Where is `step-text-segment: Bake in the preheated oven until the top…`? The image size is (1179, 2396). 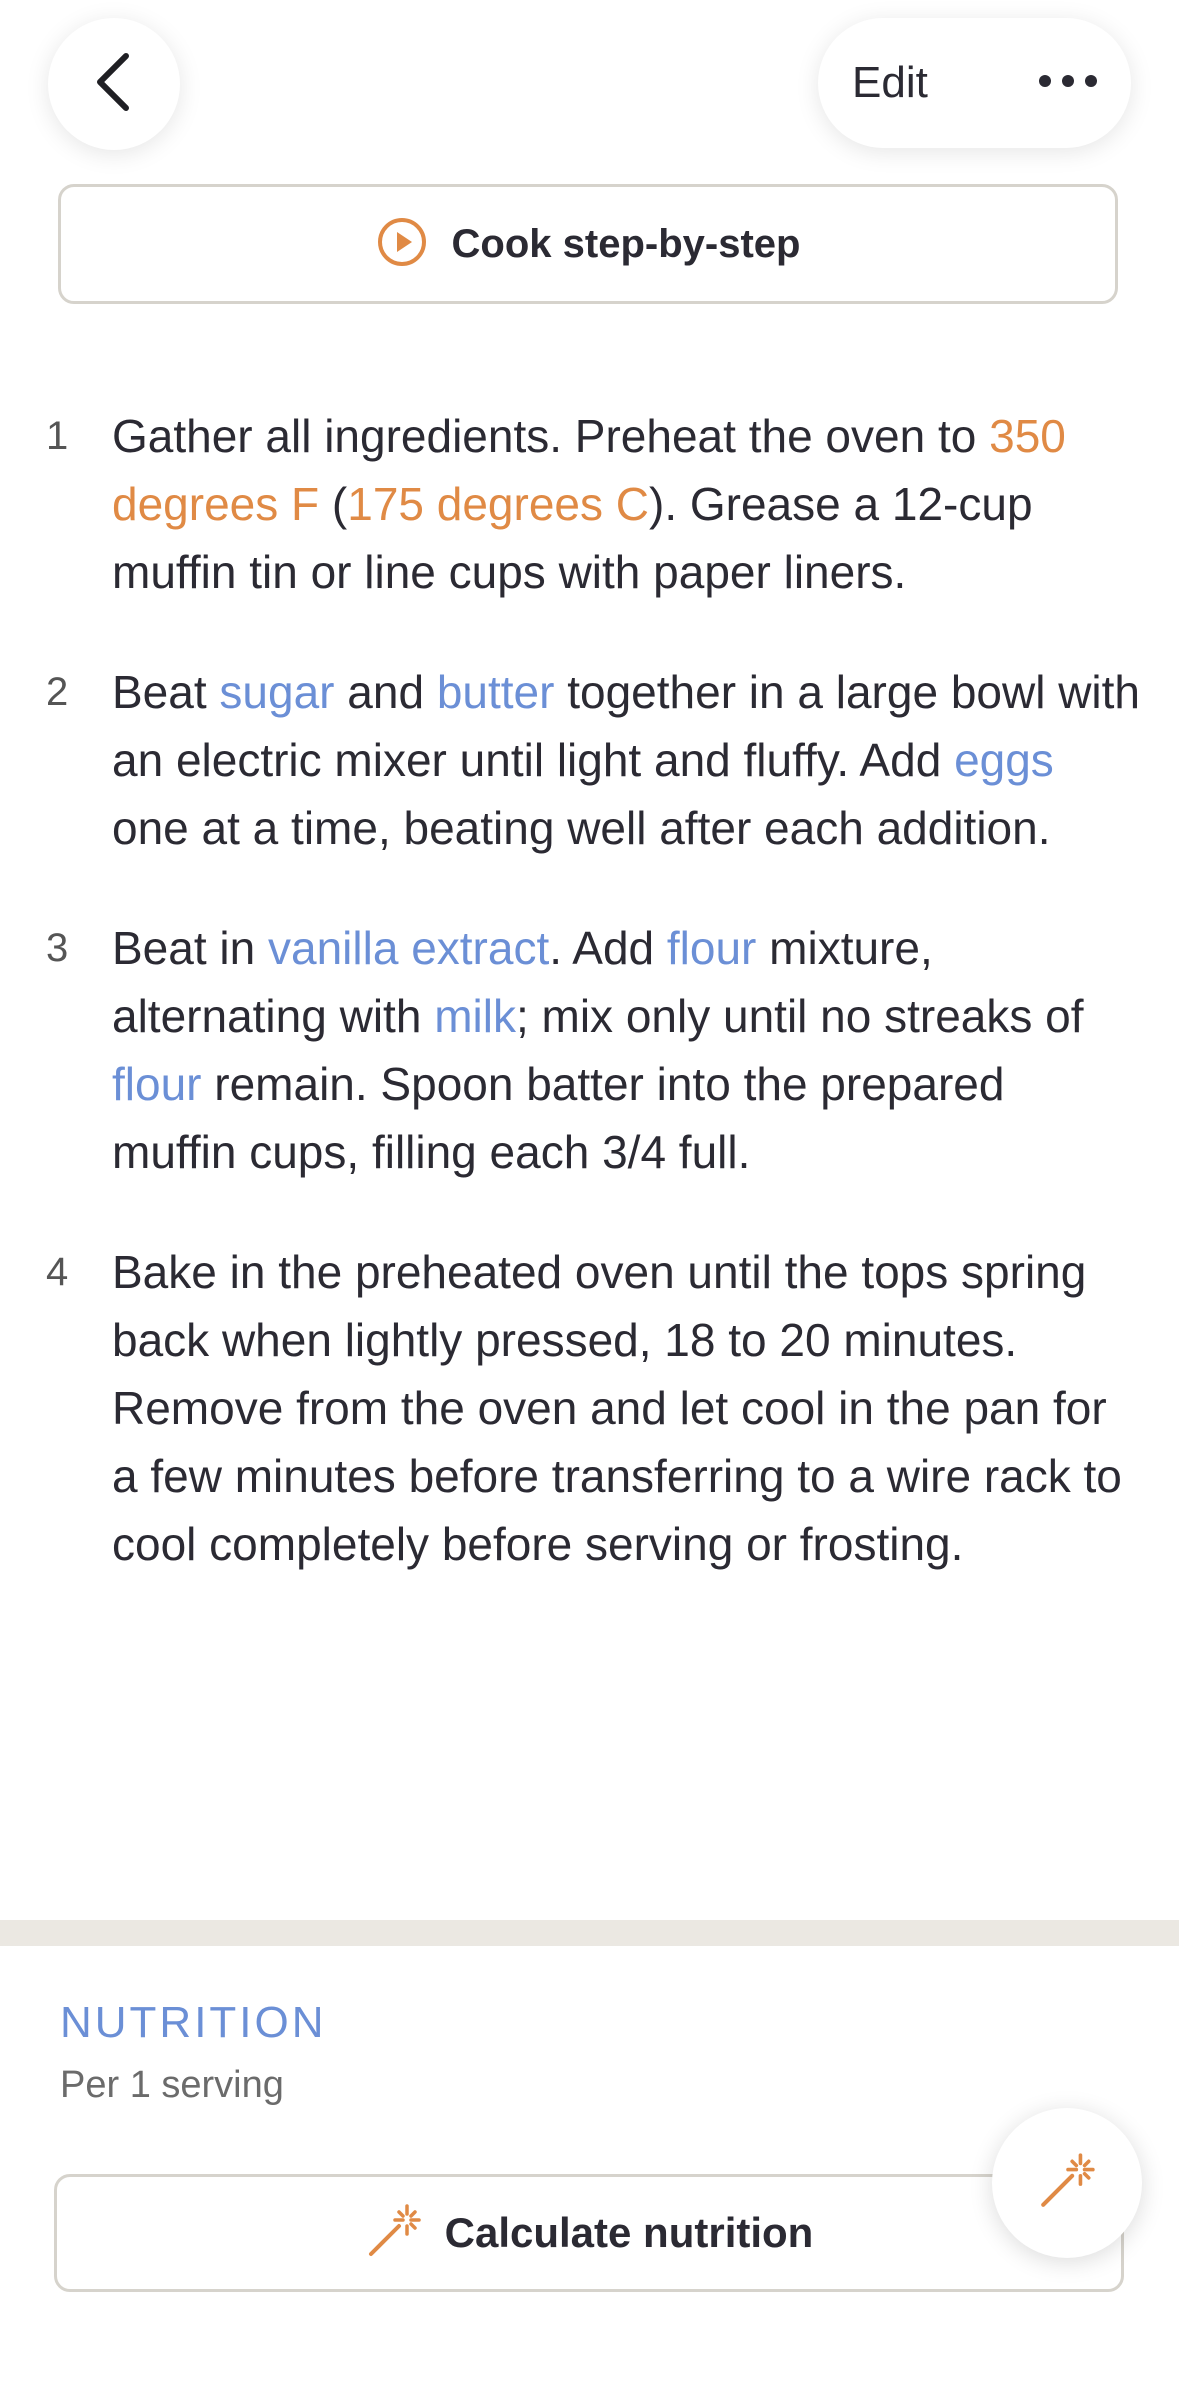
step-text-segment: Bake in the preheated oven until the top… is located at coordinates (617, 1408).